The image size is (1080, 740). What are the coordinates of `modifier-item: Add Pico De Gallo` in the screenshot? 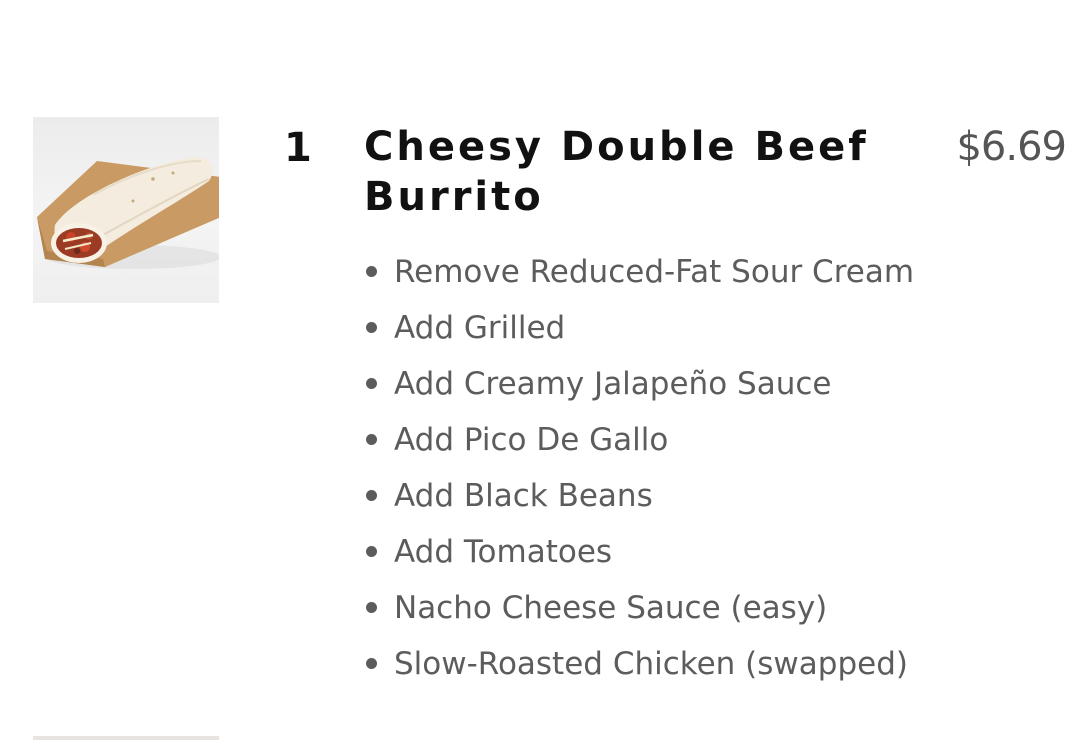 It's located at (639, 440).